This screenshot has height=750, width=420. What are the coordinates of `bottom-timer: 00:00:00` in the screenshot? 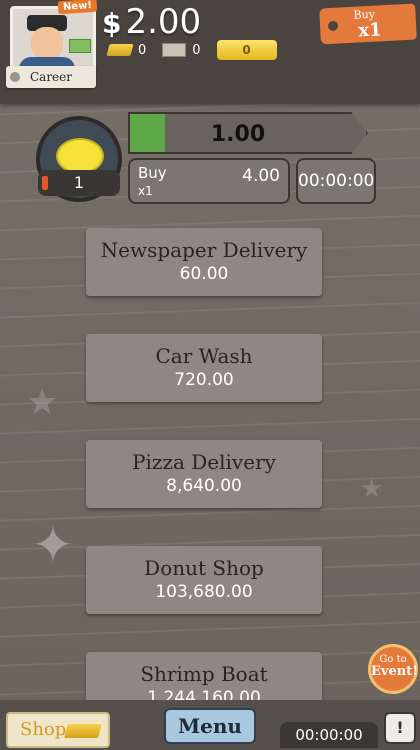 It's located at (329, 735).